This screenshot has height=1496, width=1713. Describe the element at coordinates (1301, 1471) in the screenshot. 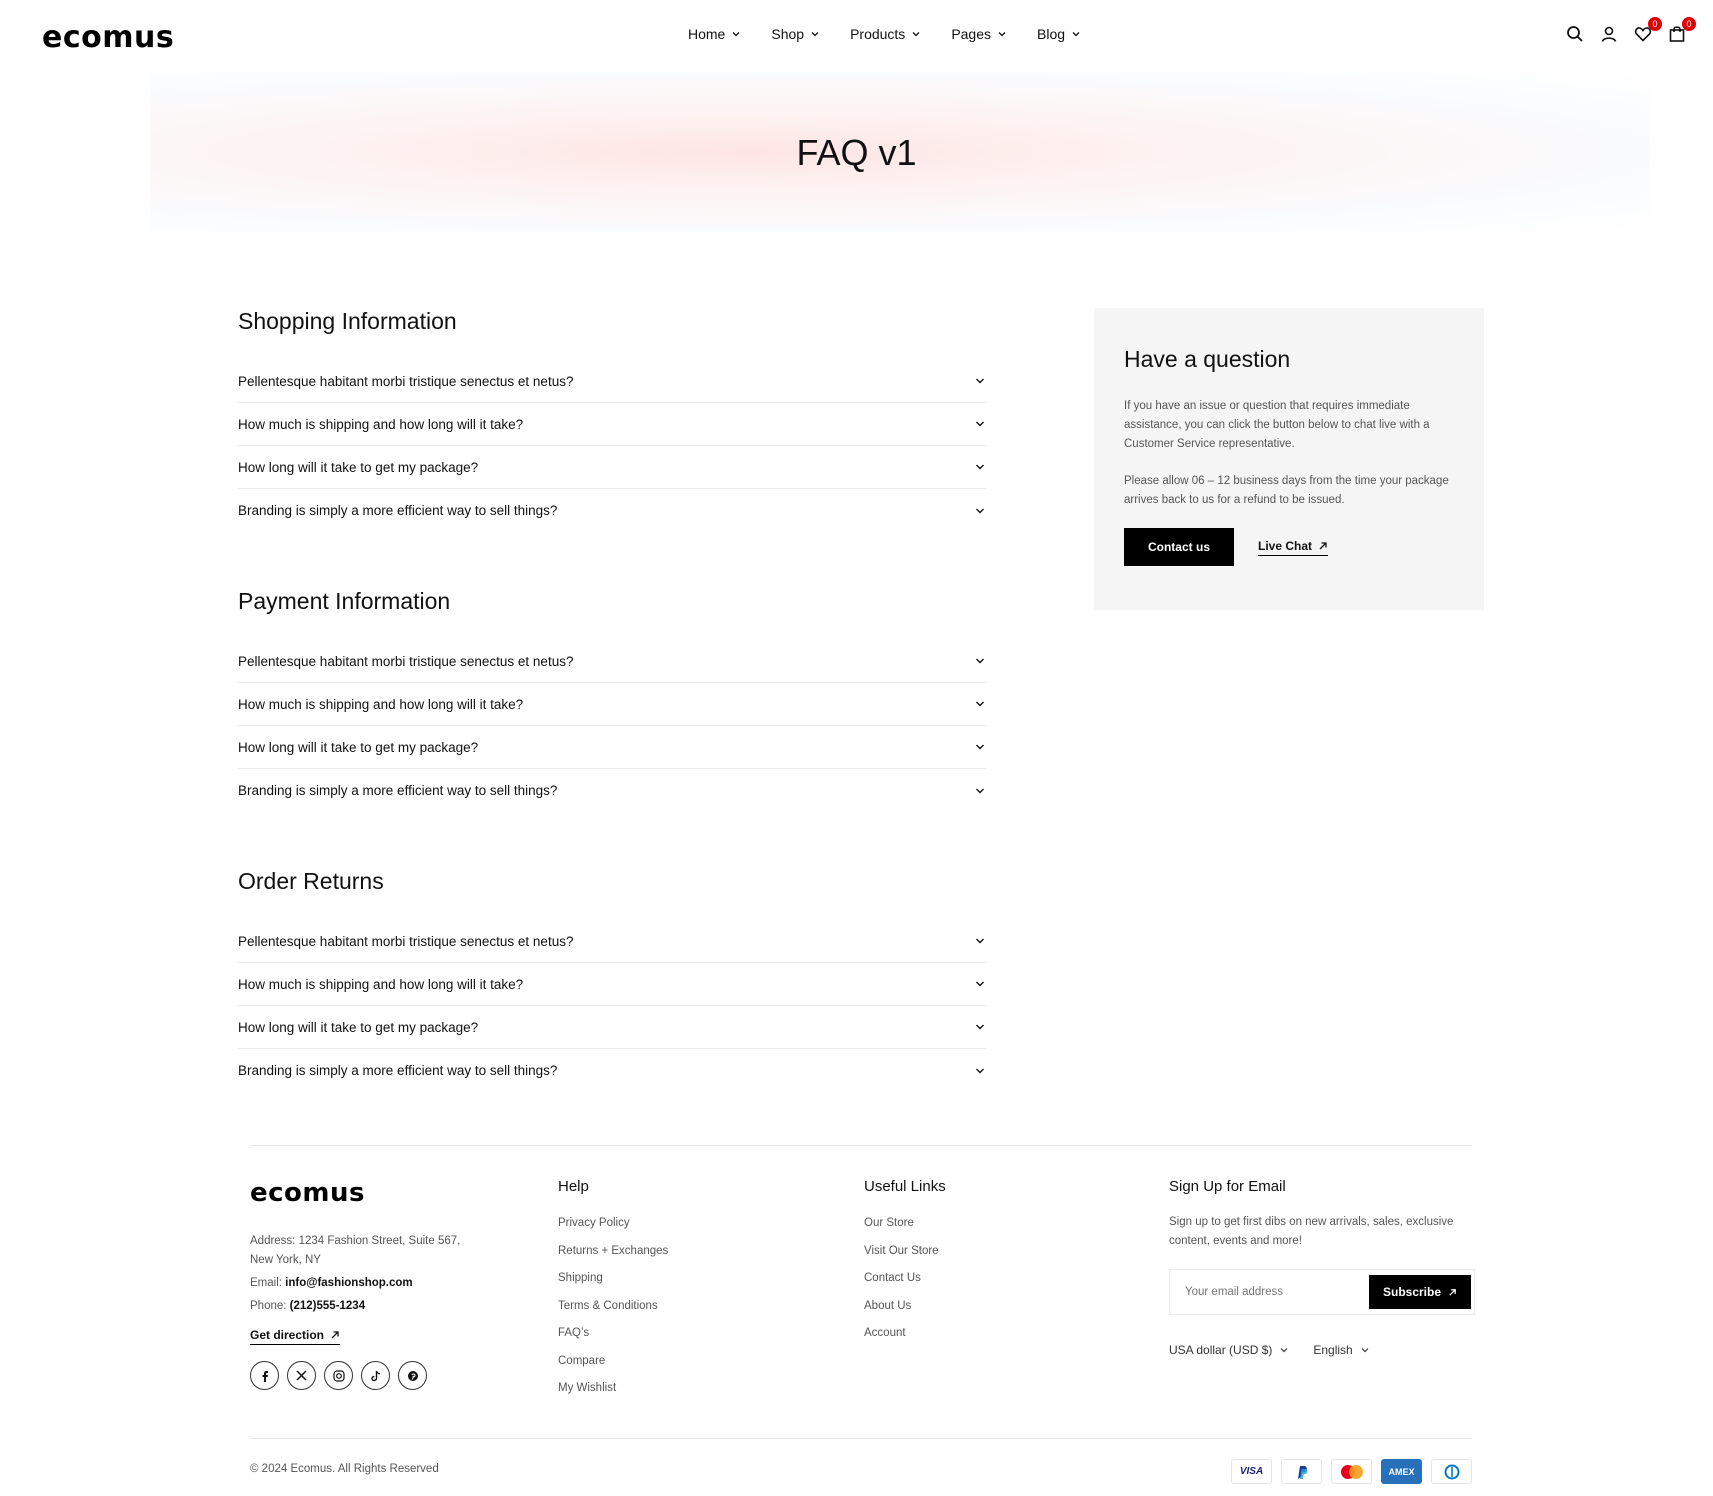

I see `paypal-icon` at that location.